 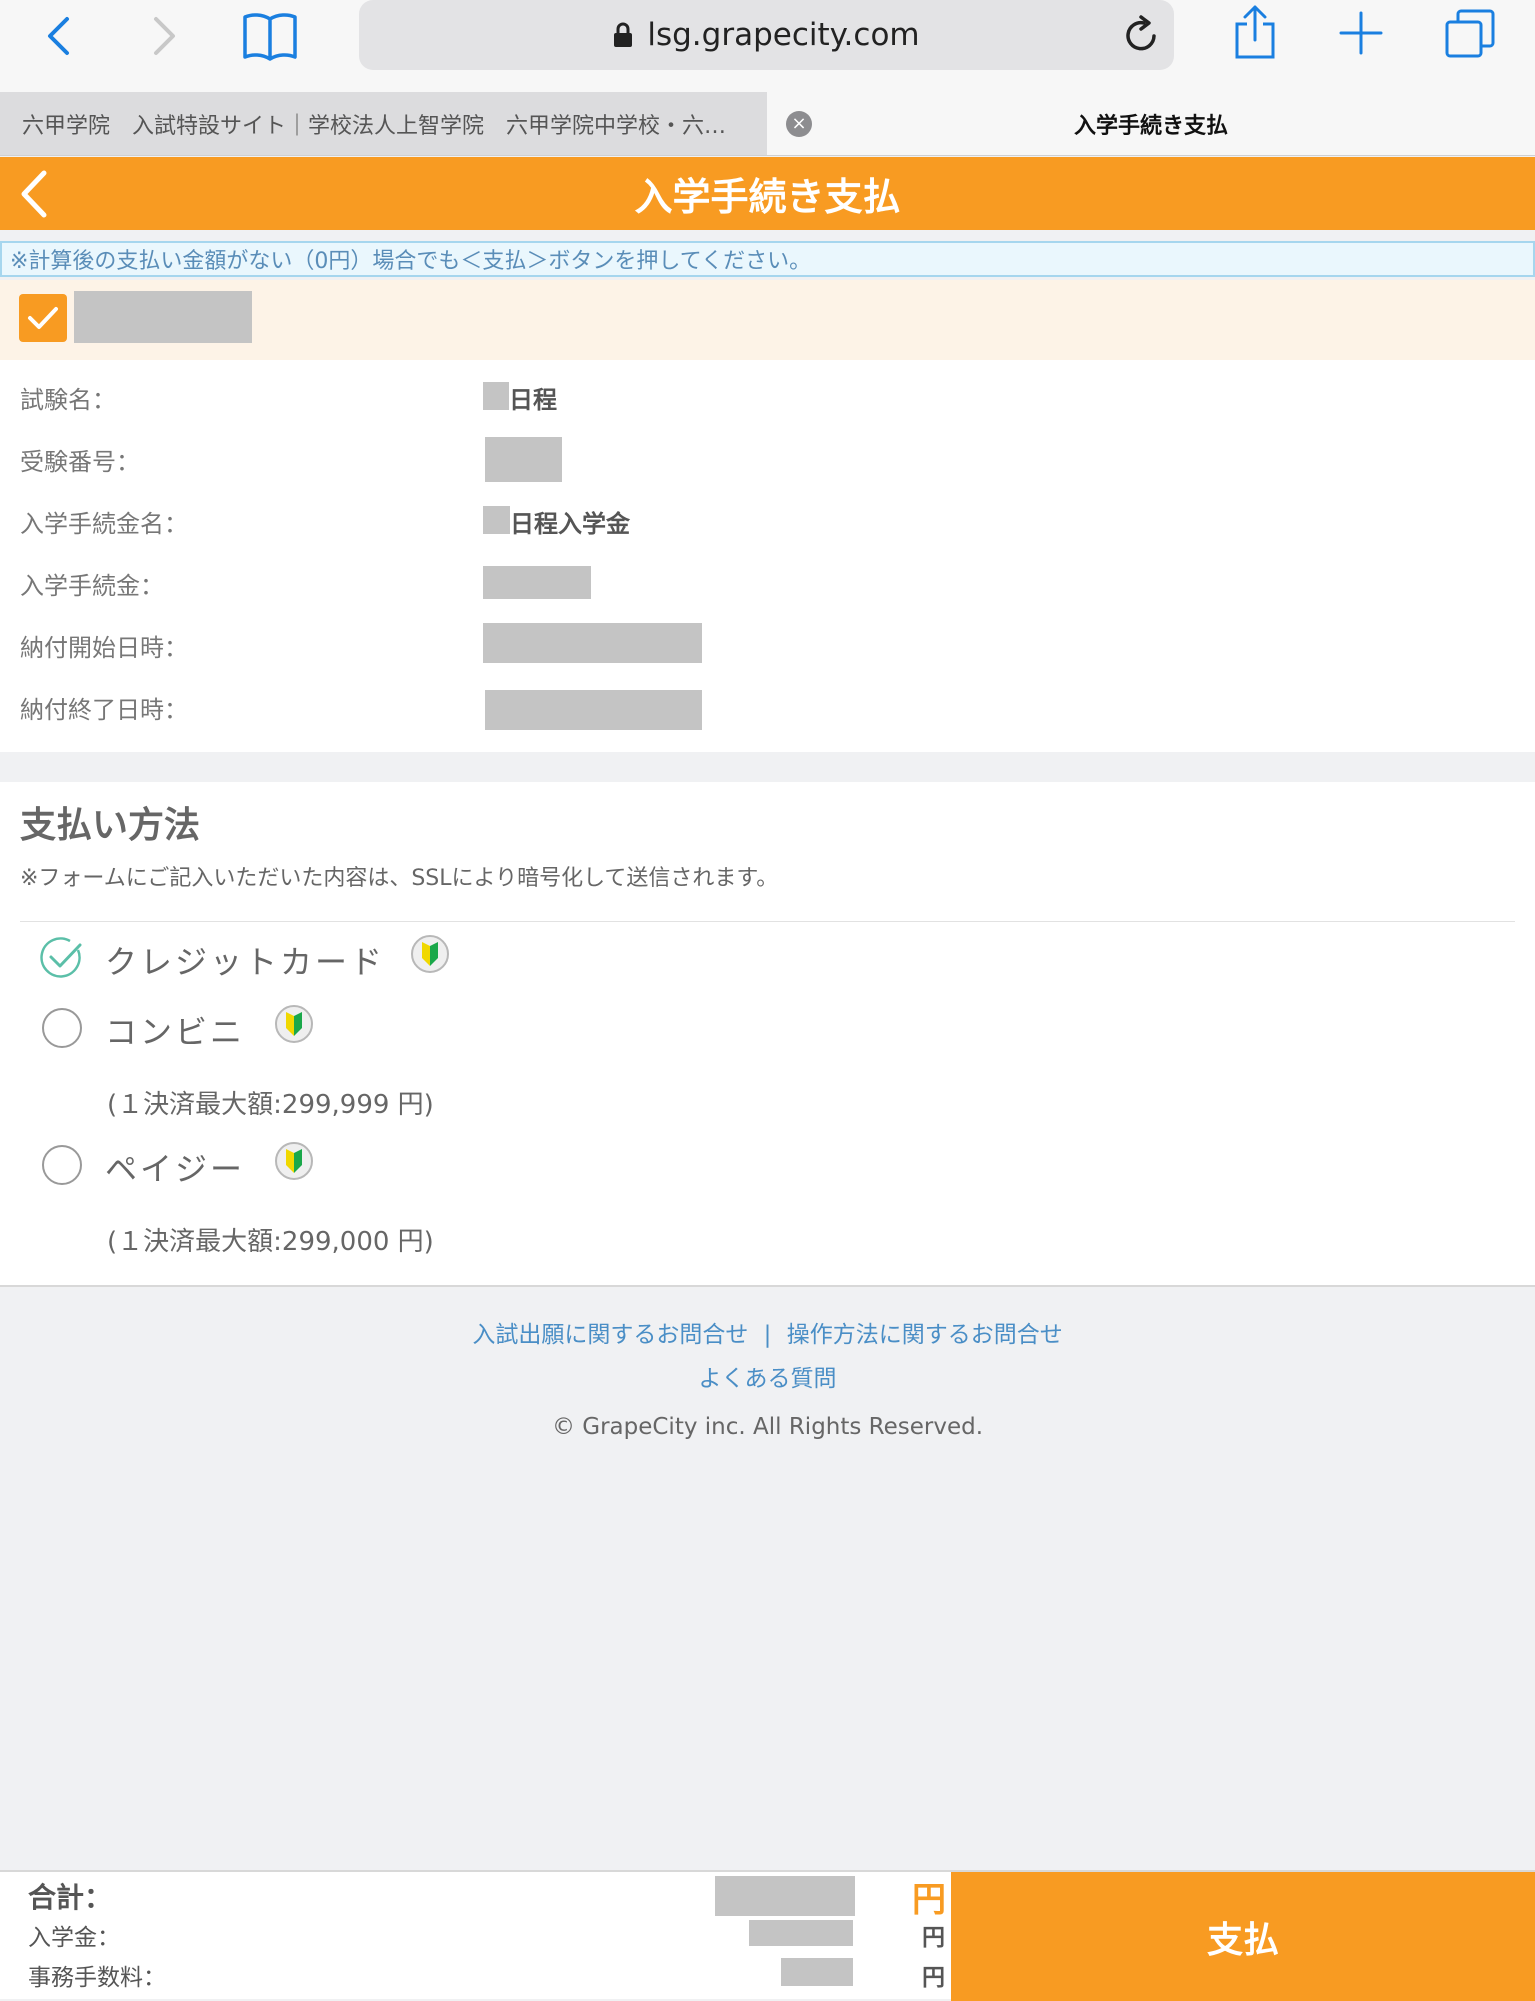 I want to click on fee-label: 入学手続金：, so click(x=92, y=586).